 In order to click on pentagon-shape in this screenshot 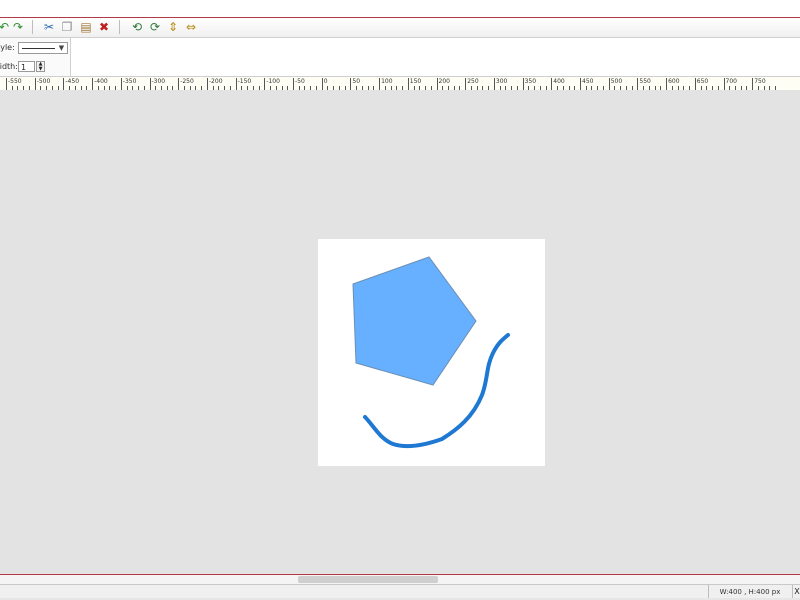, I will do `click(414, 321)`.